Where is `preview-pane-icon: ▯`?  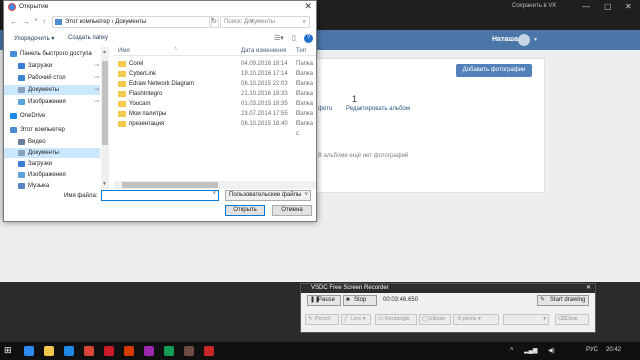
preview-pane-icon: ▯ is located at coordinates (294, 38).